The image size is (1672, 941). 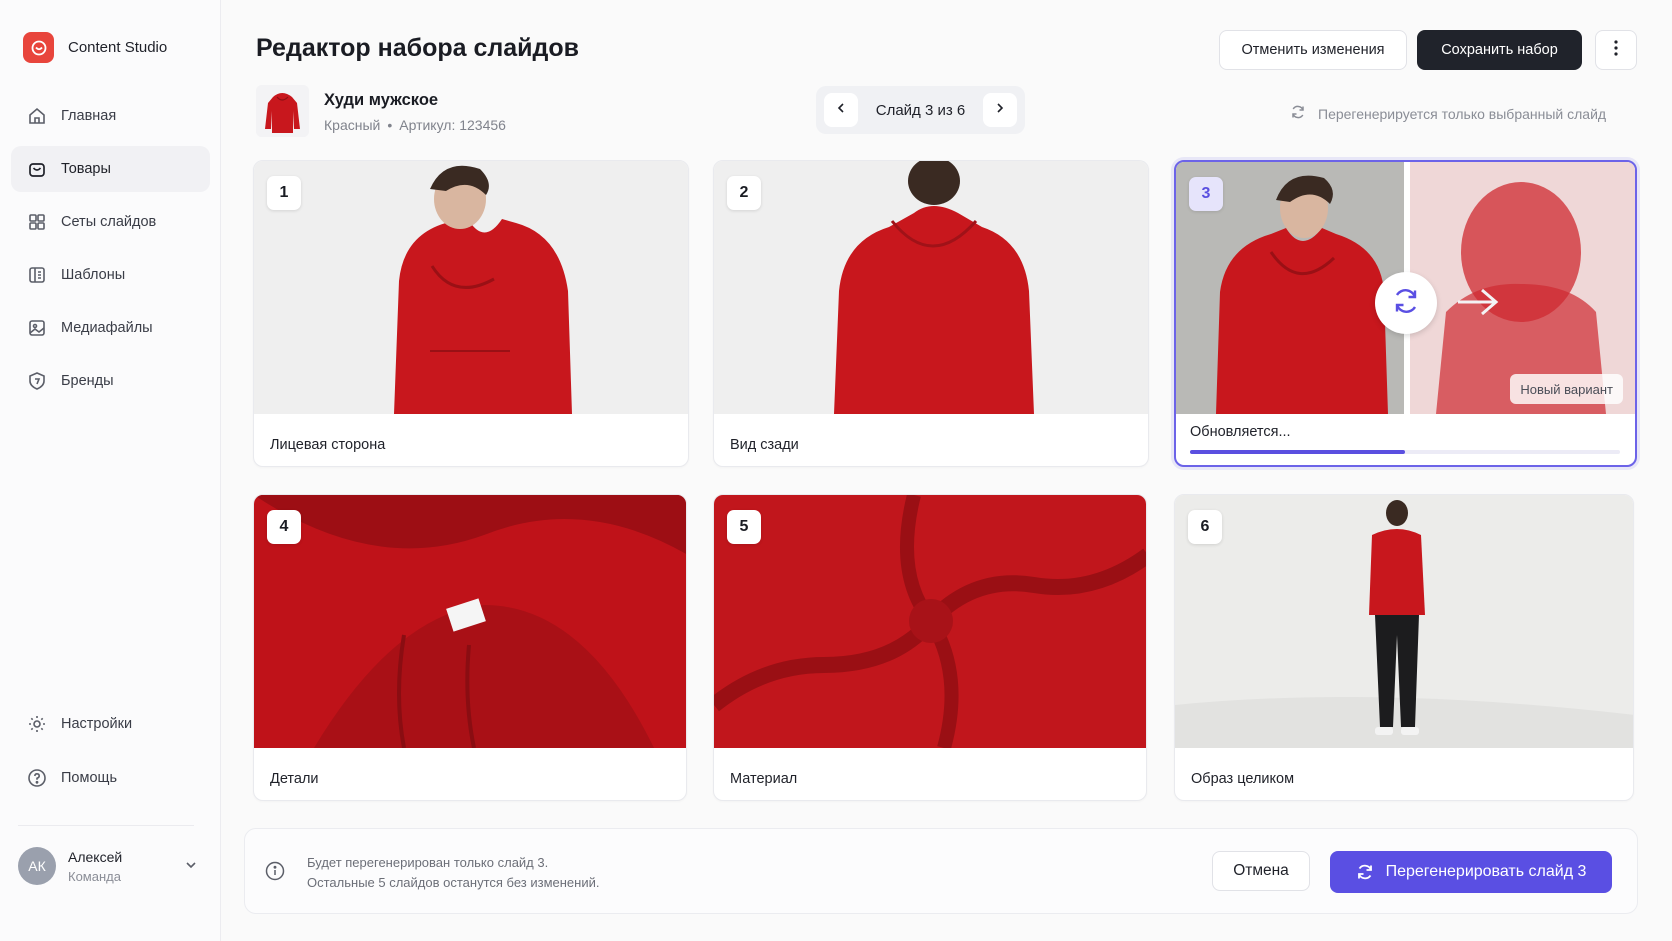 I want to click on slide-image: 3 Новый вариант, so click(x=1405, y=288).